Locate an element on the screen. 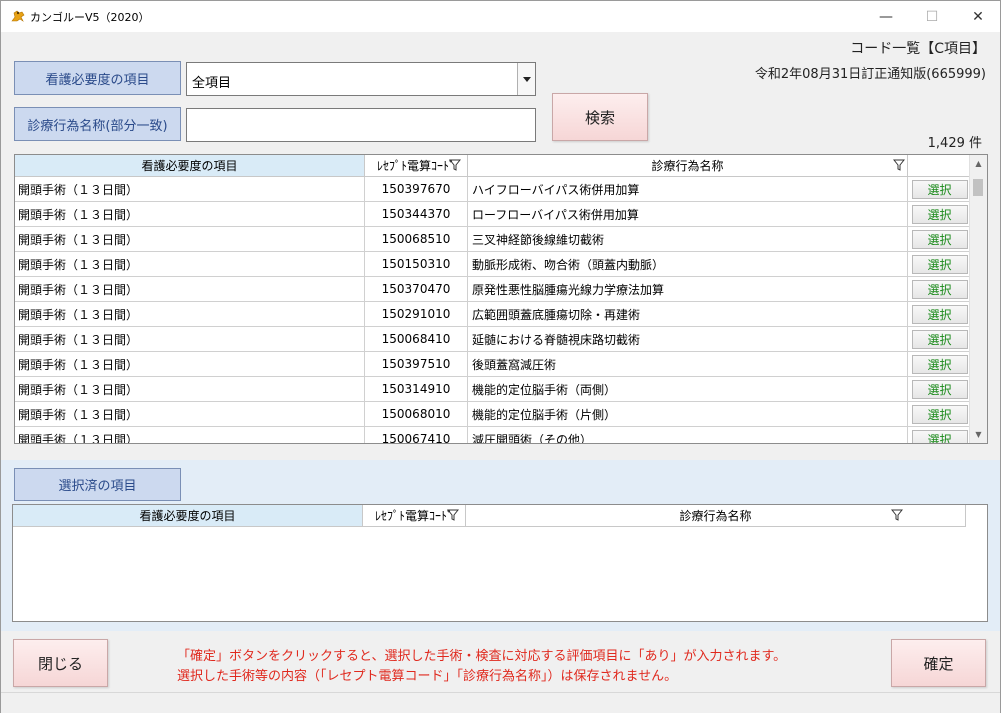 The image size is (1001, 713). cell-code: 150397670 is located at coordinates (416, 189).